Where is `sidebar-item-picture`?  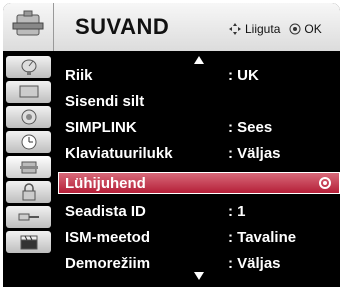
sidebar-item-picture is located at coordinates (28, 92).